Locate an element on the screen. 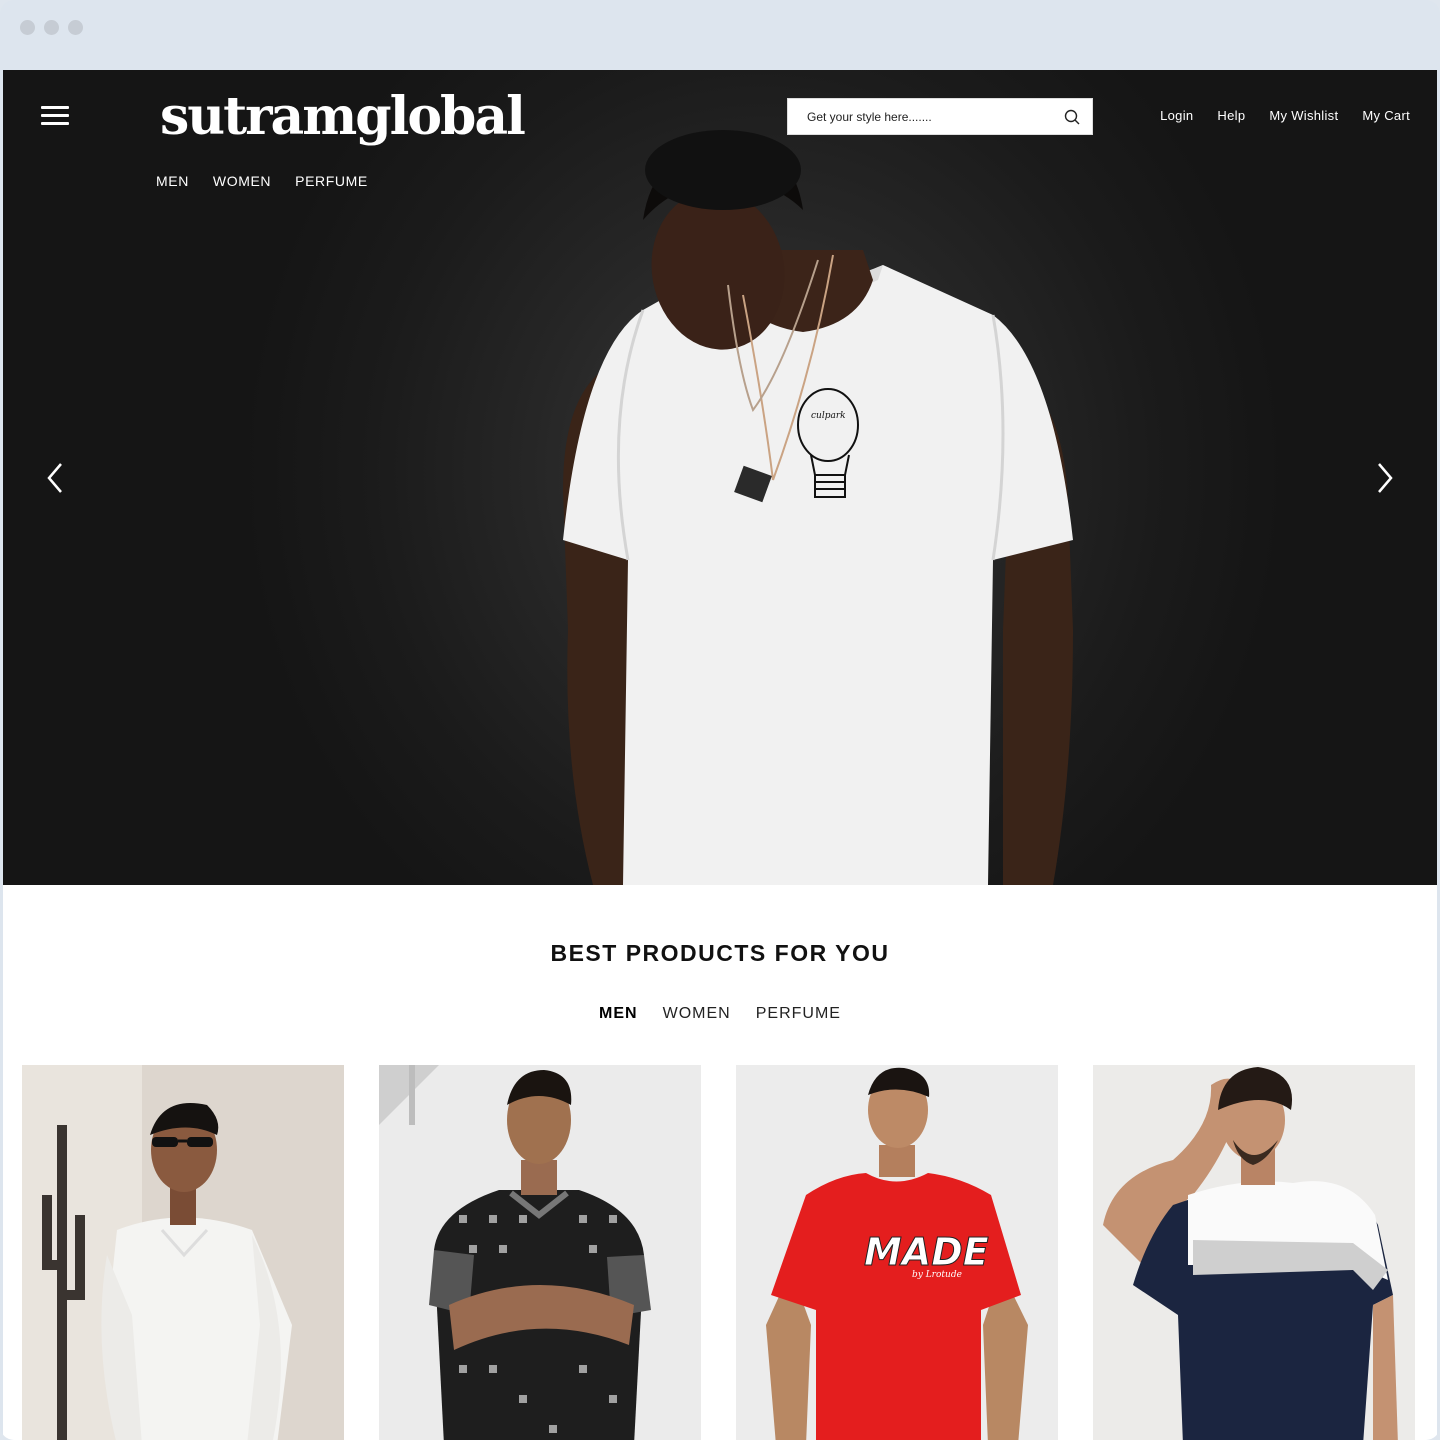 The width and height of the screenshot is (1440, 1440). search-bar is located at coordinates (940, 116).